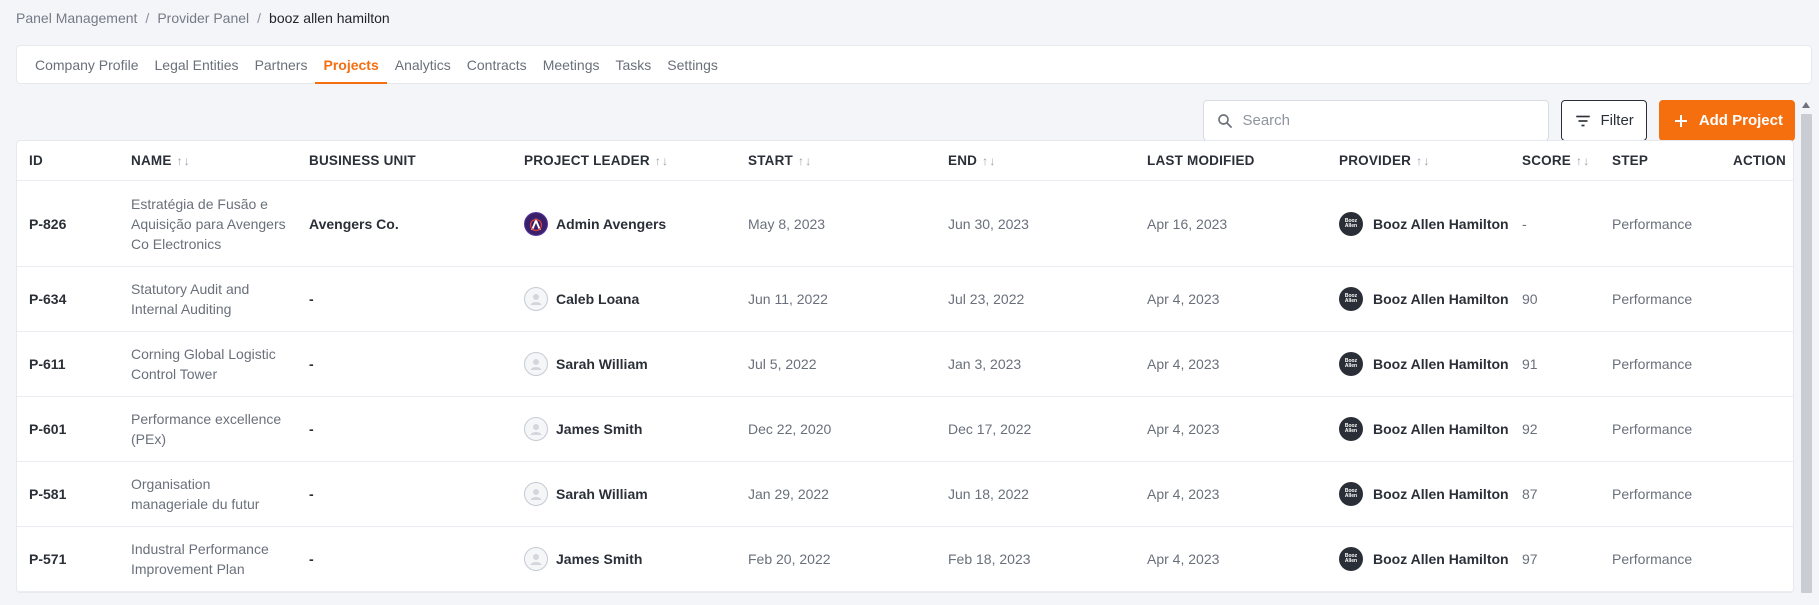  Describe the element at coordinates (203, 364) in the screenshot. I see `project-name: Corning Global Logistic Control Tower` at that location.